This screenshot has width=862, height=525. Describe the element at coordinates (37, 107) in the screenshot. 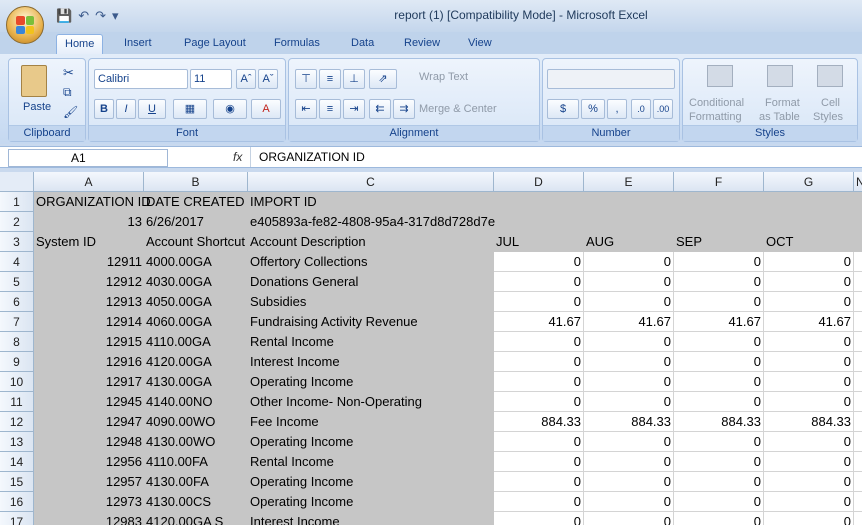

I see `paste-button: Paste` at that location.